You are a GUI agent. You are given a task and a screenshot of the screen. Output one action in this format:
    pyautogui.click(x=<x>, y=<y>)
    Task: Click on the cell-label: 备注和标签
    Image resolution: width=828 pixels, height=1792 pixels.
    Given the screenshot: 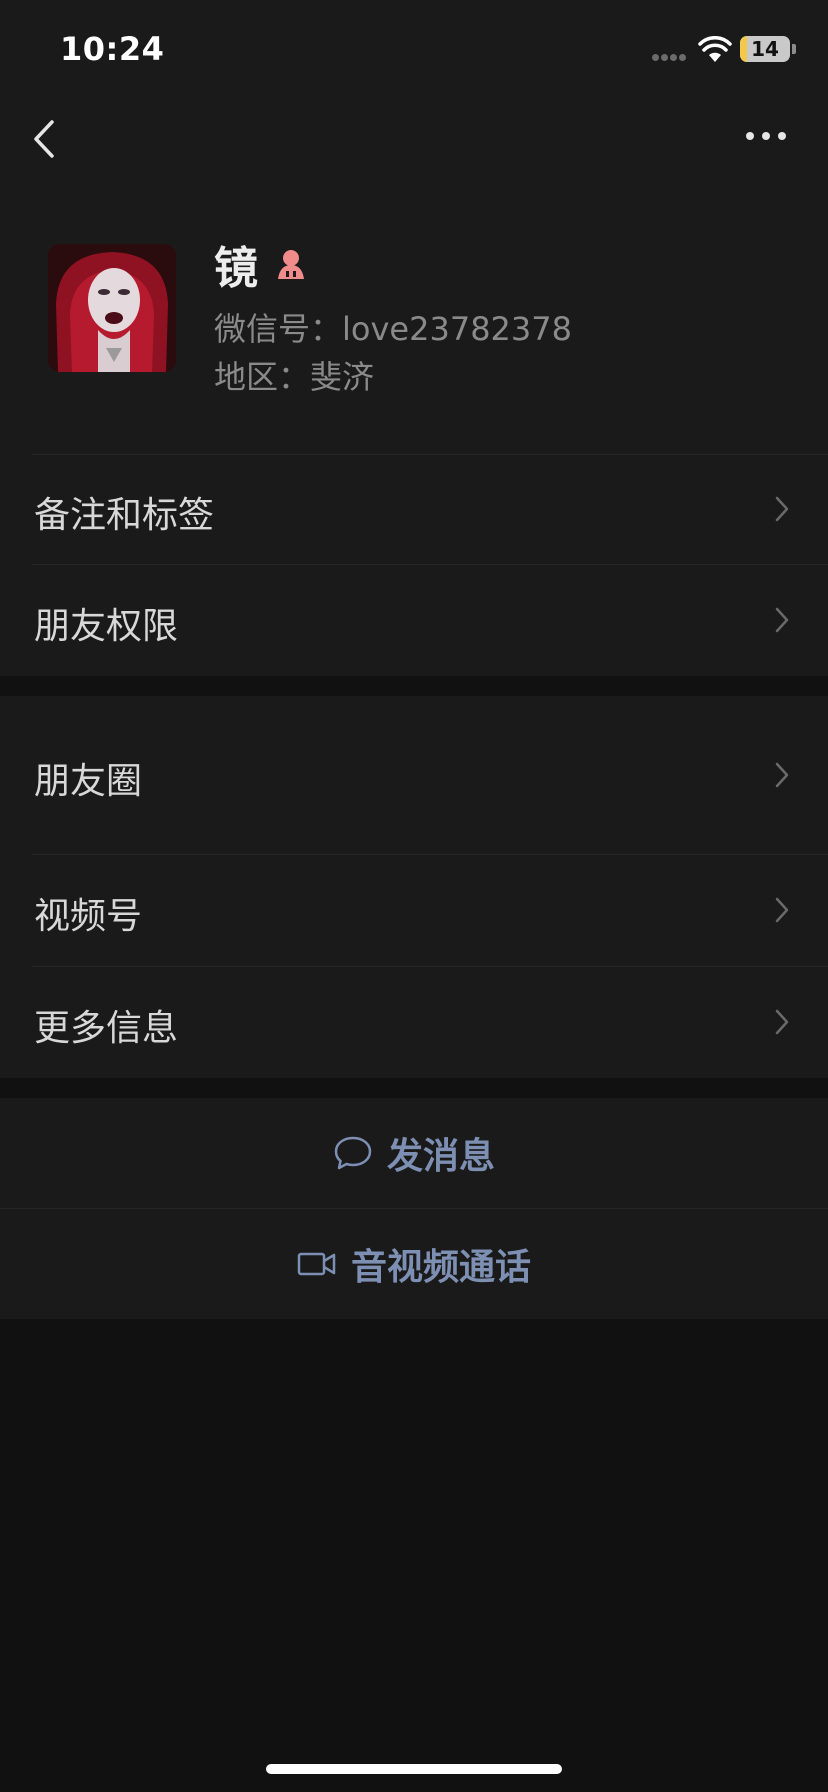 What is the action you would take?
    pyautogui.click(x=124, y=515)
    